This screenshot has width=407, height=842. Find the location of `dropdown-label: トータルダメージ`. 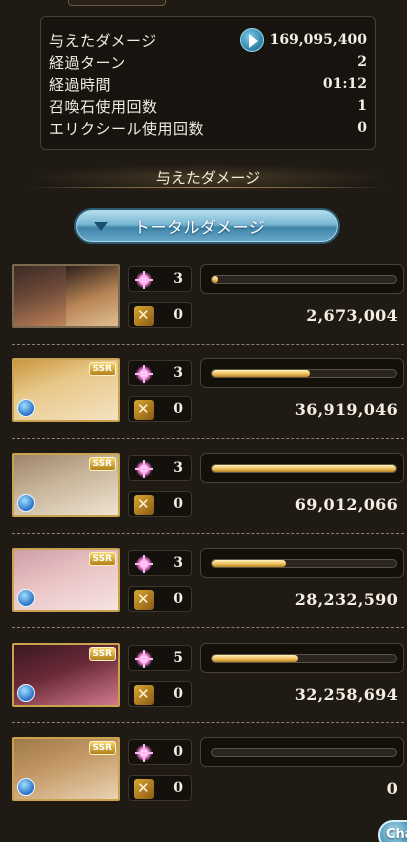

dropdown-label: トータルダメージ is located at coordinates (200, 227).